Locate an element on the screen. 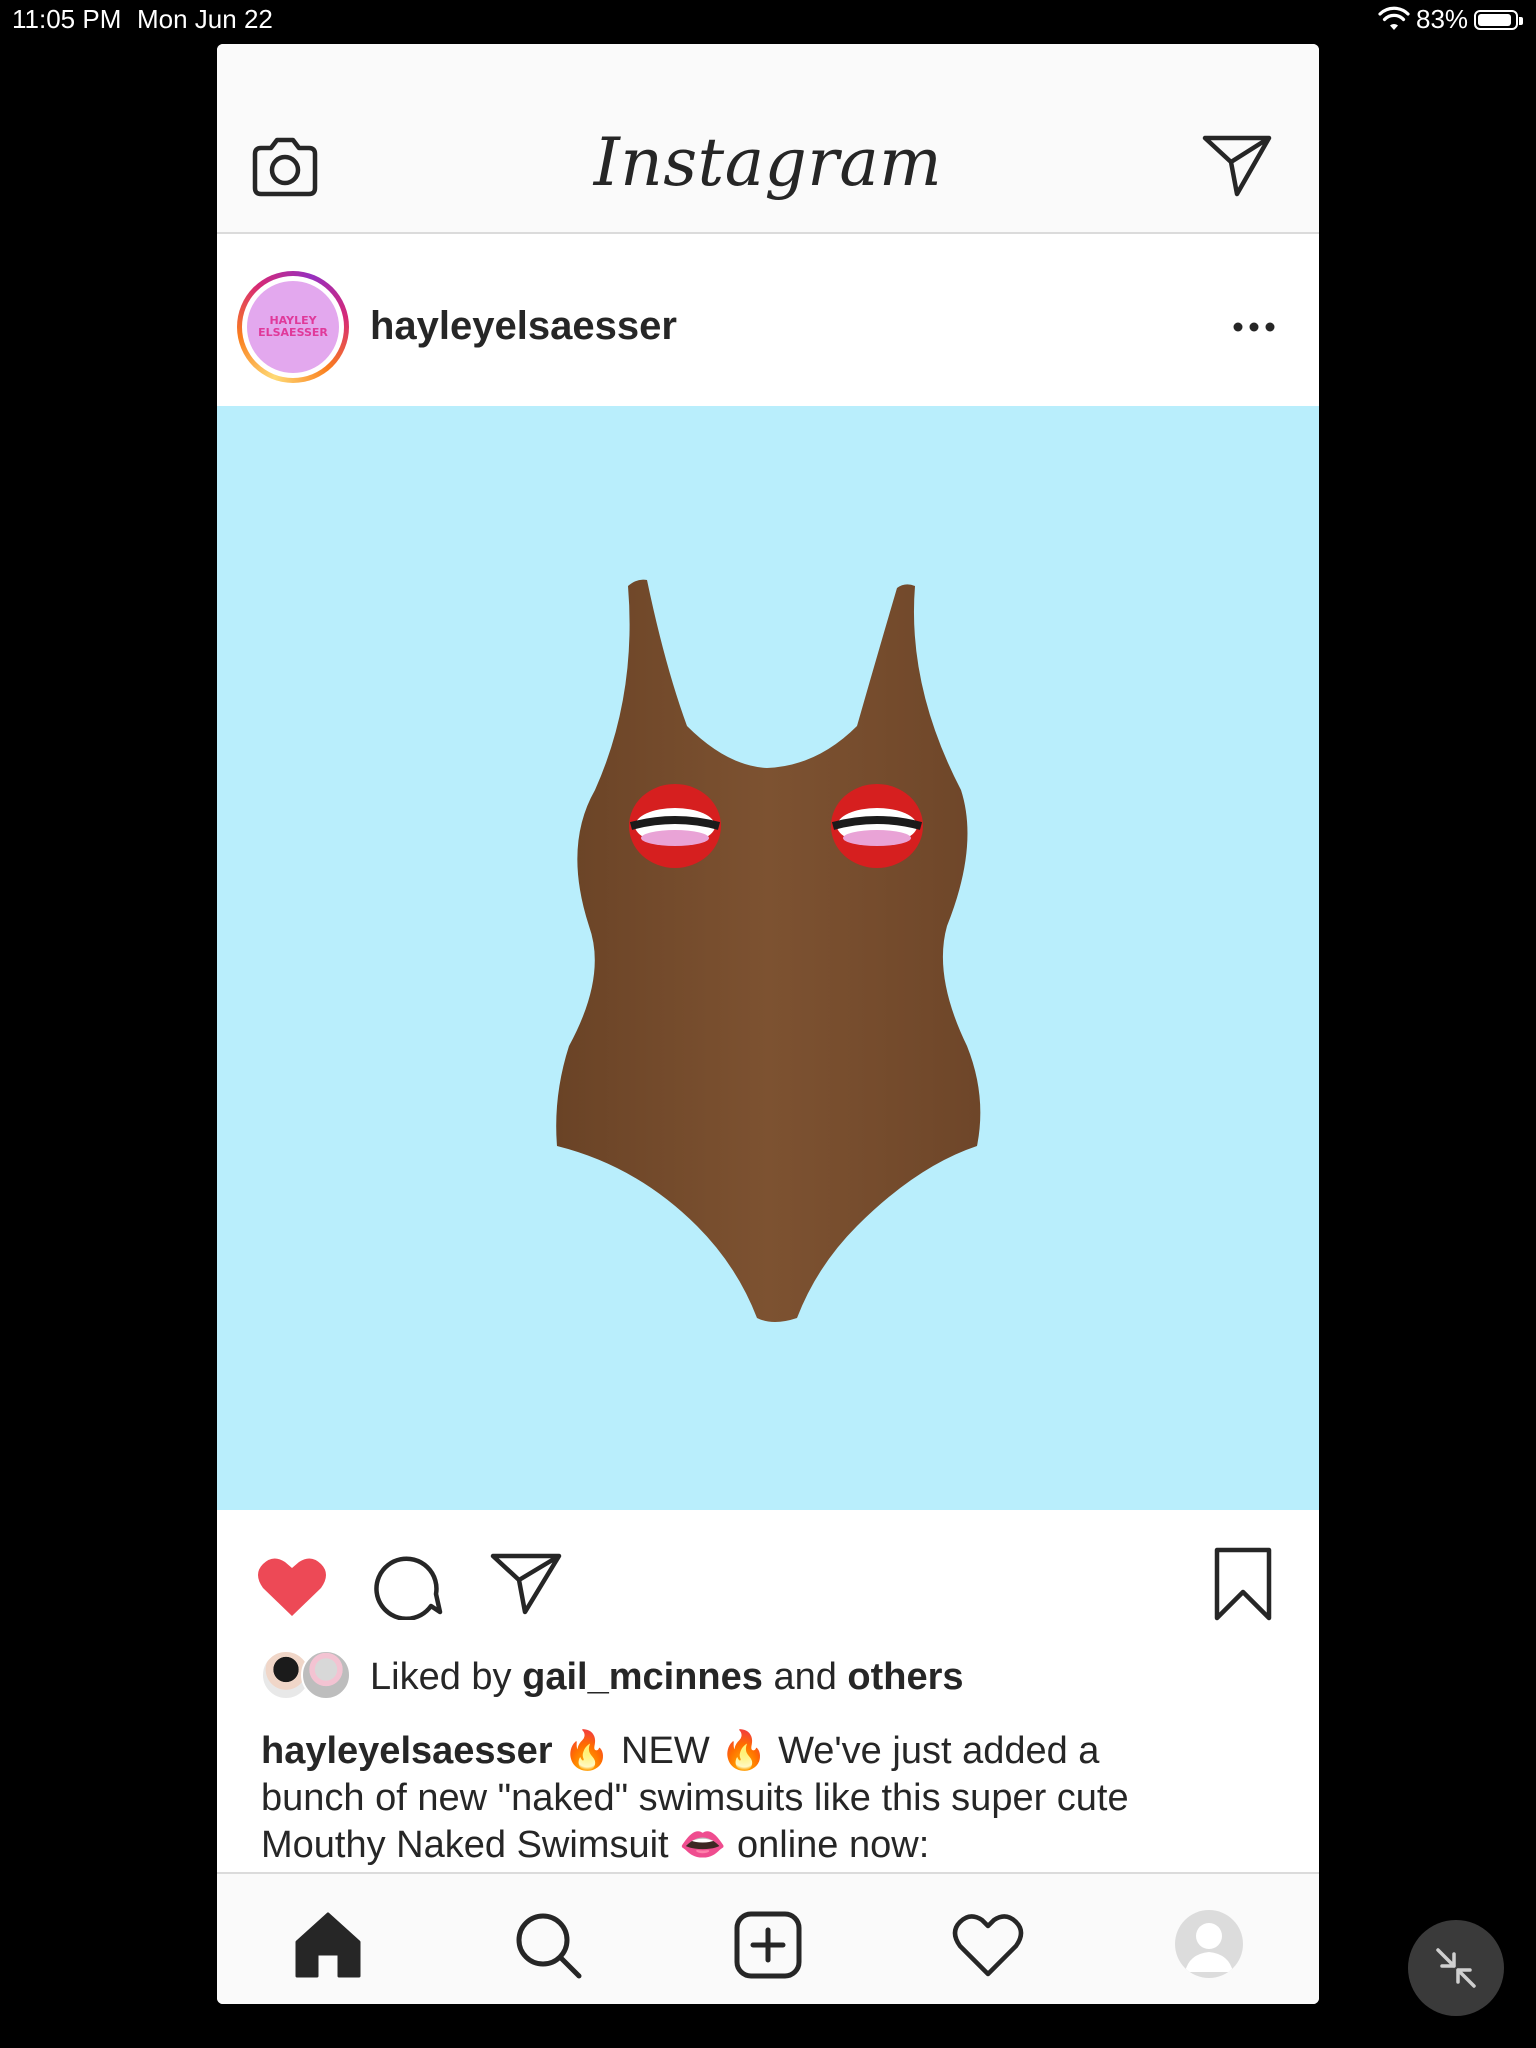 This screenshot has height=2048, width=1536. caption-line3: Mouthy Naked Swimsuit 👄 online now: is located at coordinates (595, 1845).